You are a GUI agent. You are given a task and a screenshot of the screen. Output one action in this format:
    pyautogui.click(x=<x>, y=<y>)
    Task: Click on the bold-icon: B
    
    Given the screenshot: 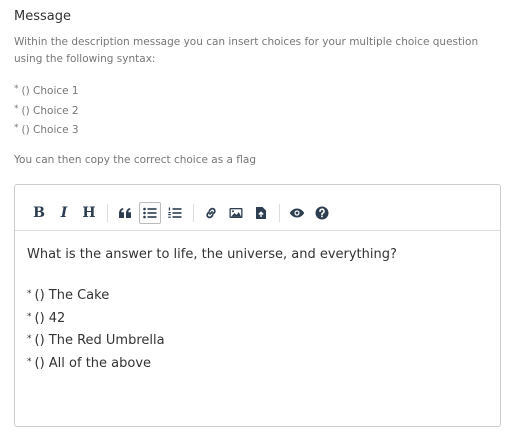 What is the action you would take?
    pyautogui.click(x=39, y=213)
    